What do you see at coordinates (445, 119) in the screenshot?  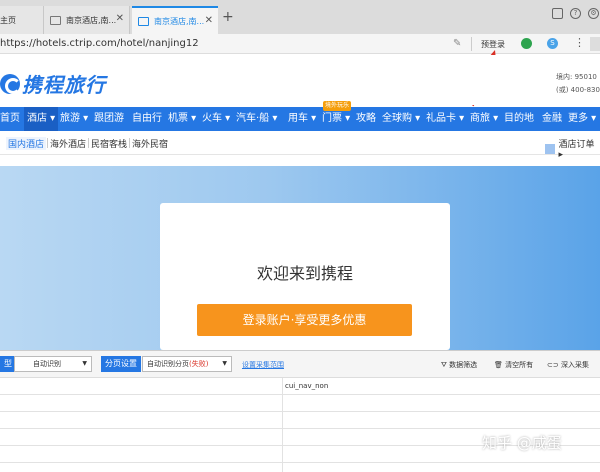 I see `nav-item-gift-card: 礼品卡 ▾` at bounding box center [445, 119].